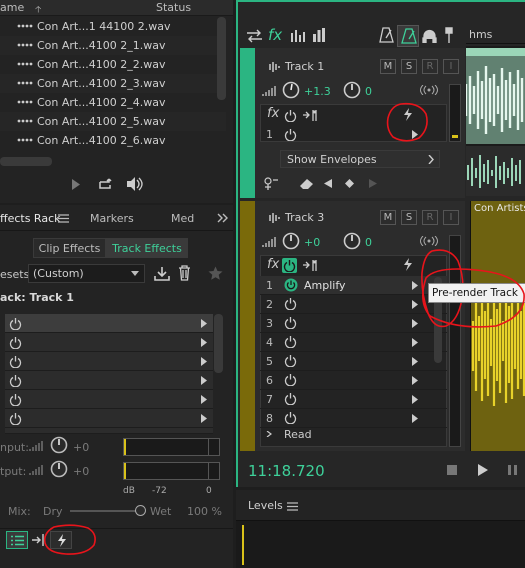  What do you see at coordinates (286, 471) in the screenshot?
I see `timecode-display: 11:18.720` at bounding box center [286, 471].